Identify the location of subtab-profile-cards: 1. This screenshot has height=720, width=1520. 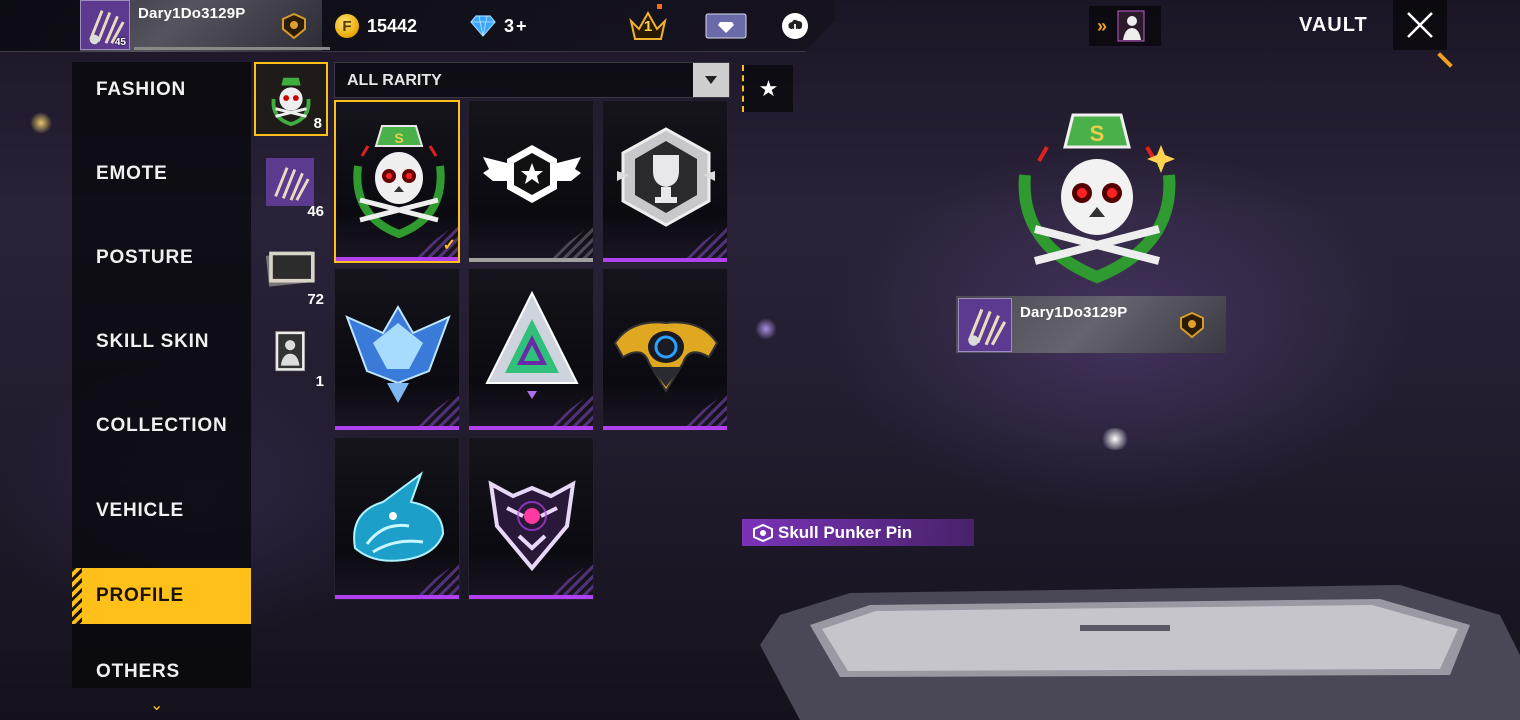
(291, 355).